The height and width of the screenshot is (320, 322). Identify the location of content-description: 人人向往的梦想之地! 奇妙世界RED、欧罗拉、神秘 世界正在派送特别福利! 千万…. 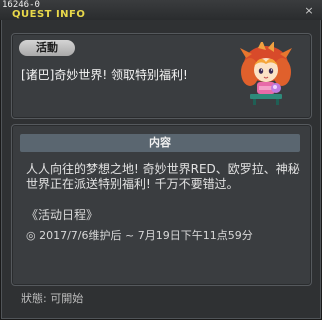
(166, 177).